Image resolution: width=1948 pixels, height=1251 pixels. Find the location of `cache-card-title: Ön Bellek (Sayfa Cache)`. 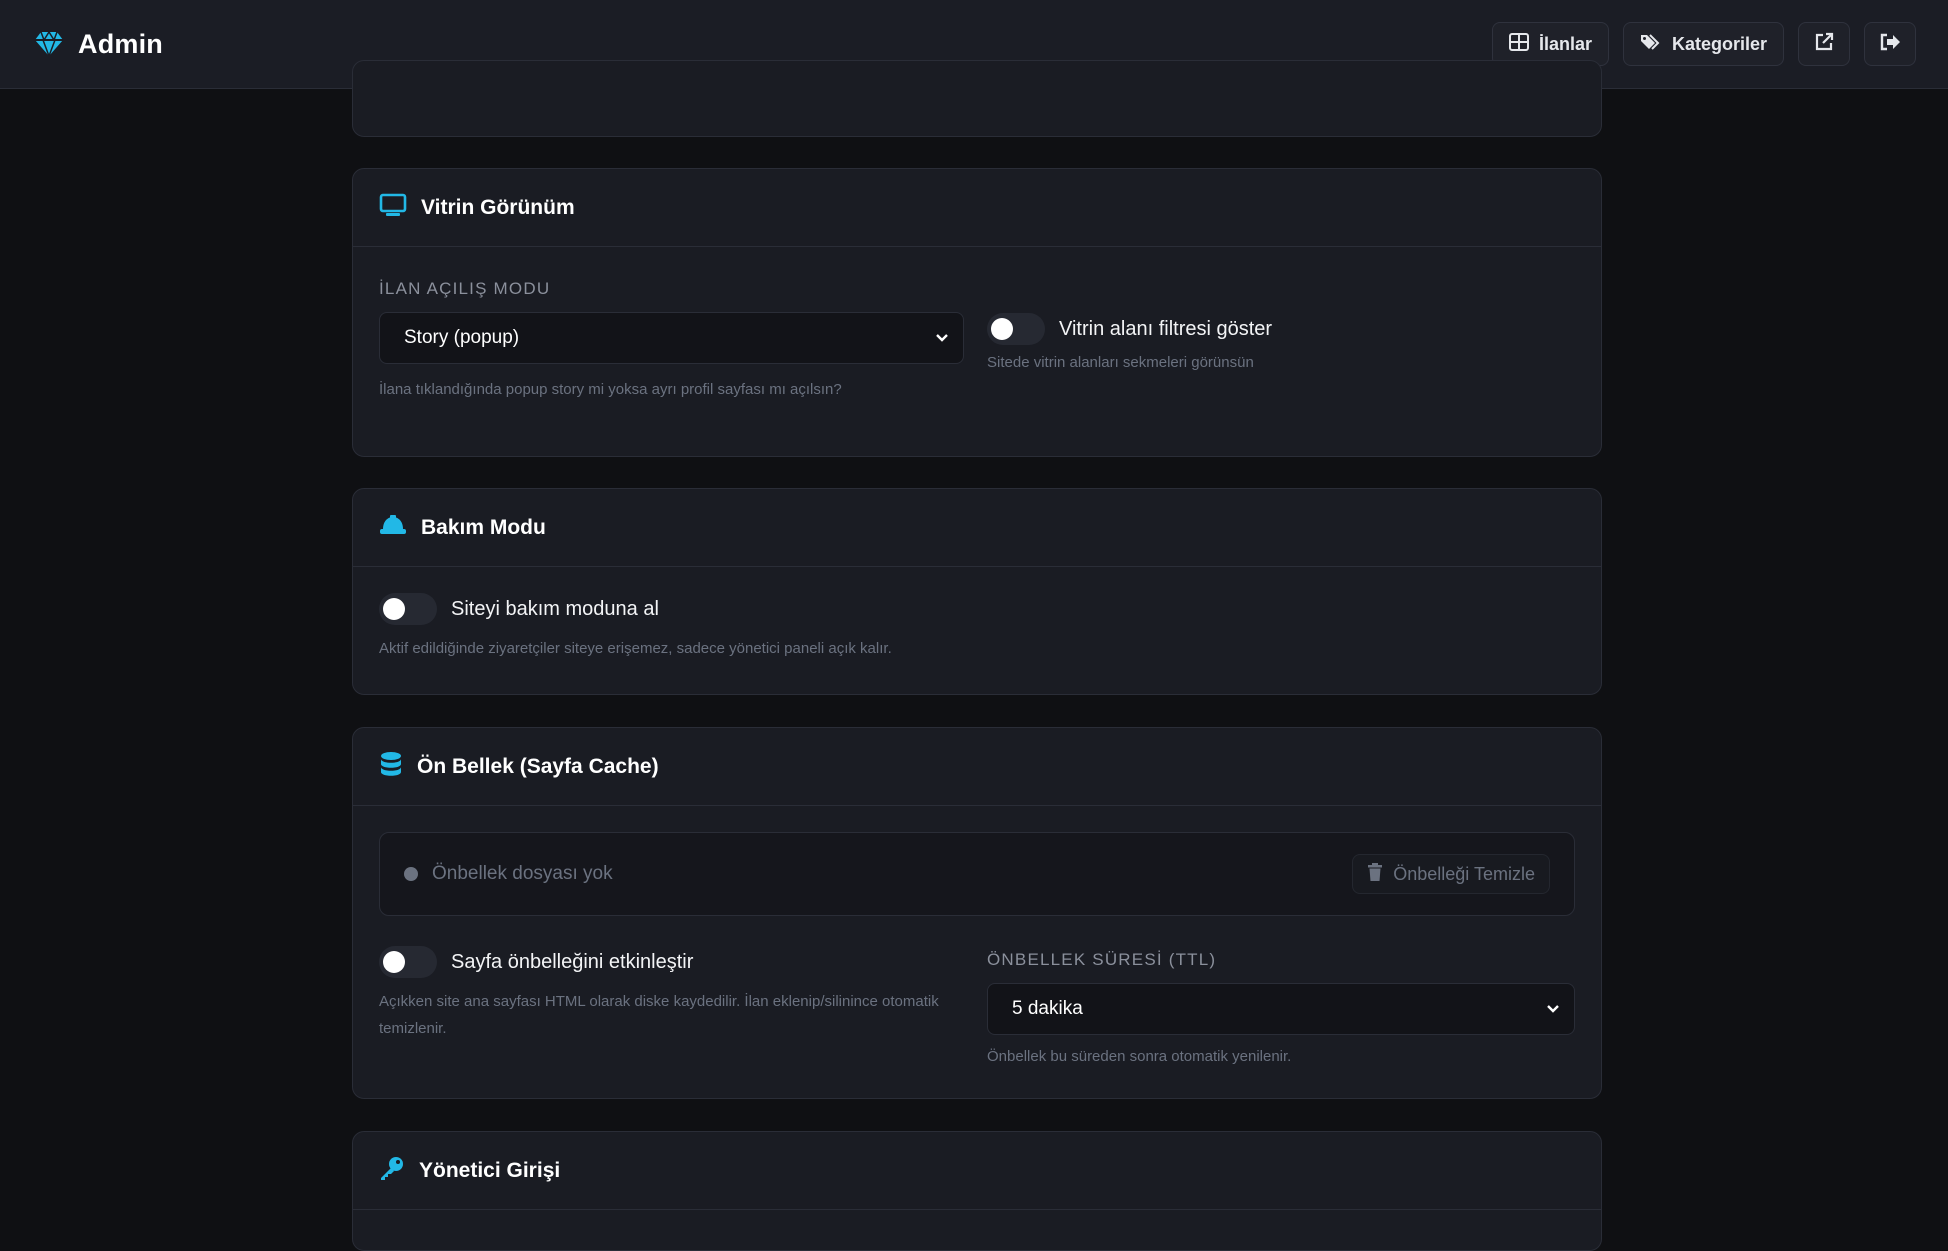

cache-card-title: Ön Bellek (Sayfa Cache) is located at coordinates (538, 766).